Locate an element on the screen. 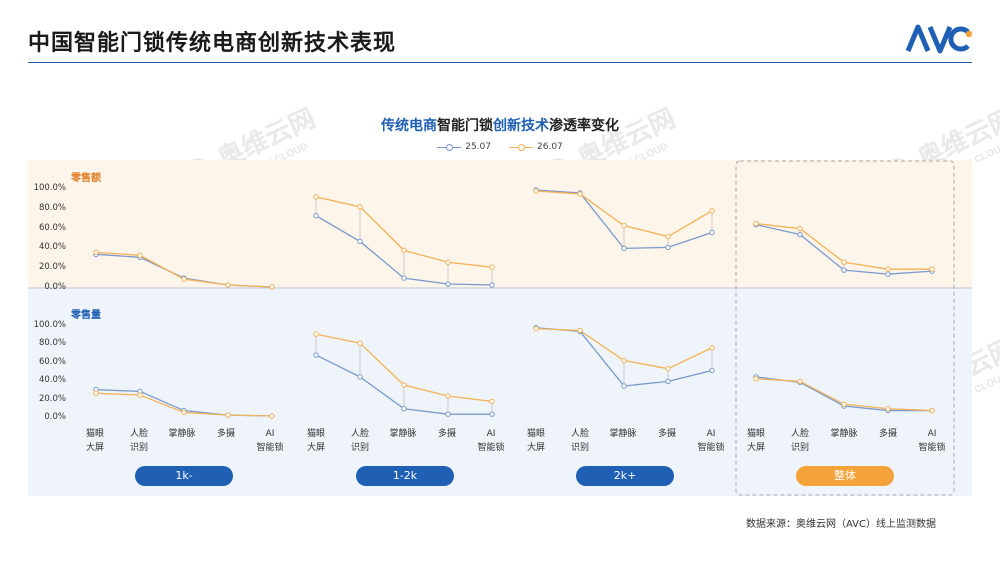  y-tick-bottom-20: 20.0% is located at coordinates (52, 399).